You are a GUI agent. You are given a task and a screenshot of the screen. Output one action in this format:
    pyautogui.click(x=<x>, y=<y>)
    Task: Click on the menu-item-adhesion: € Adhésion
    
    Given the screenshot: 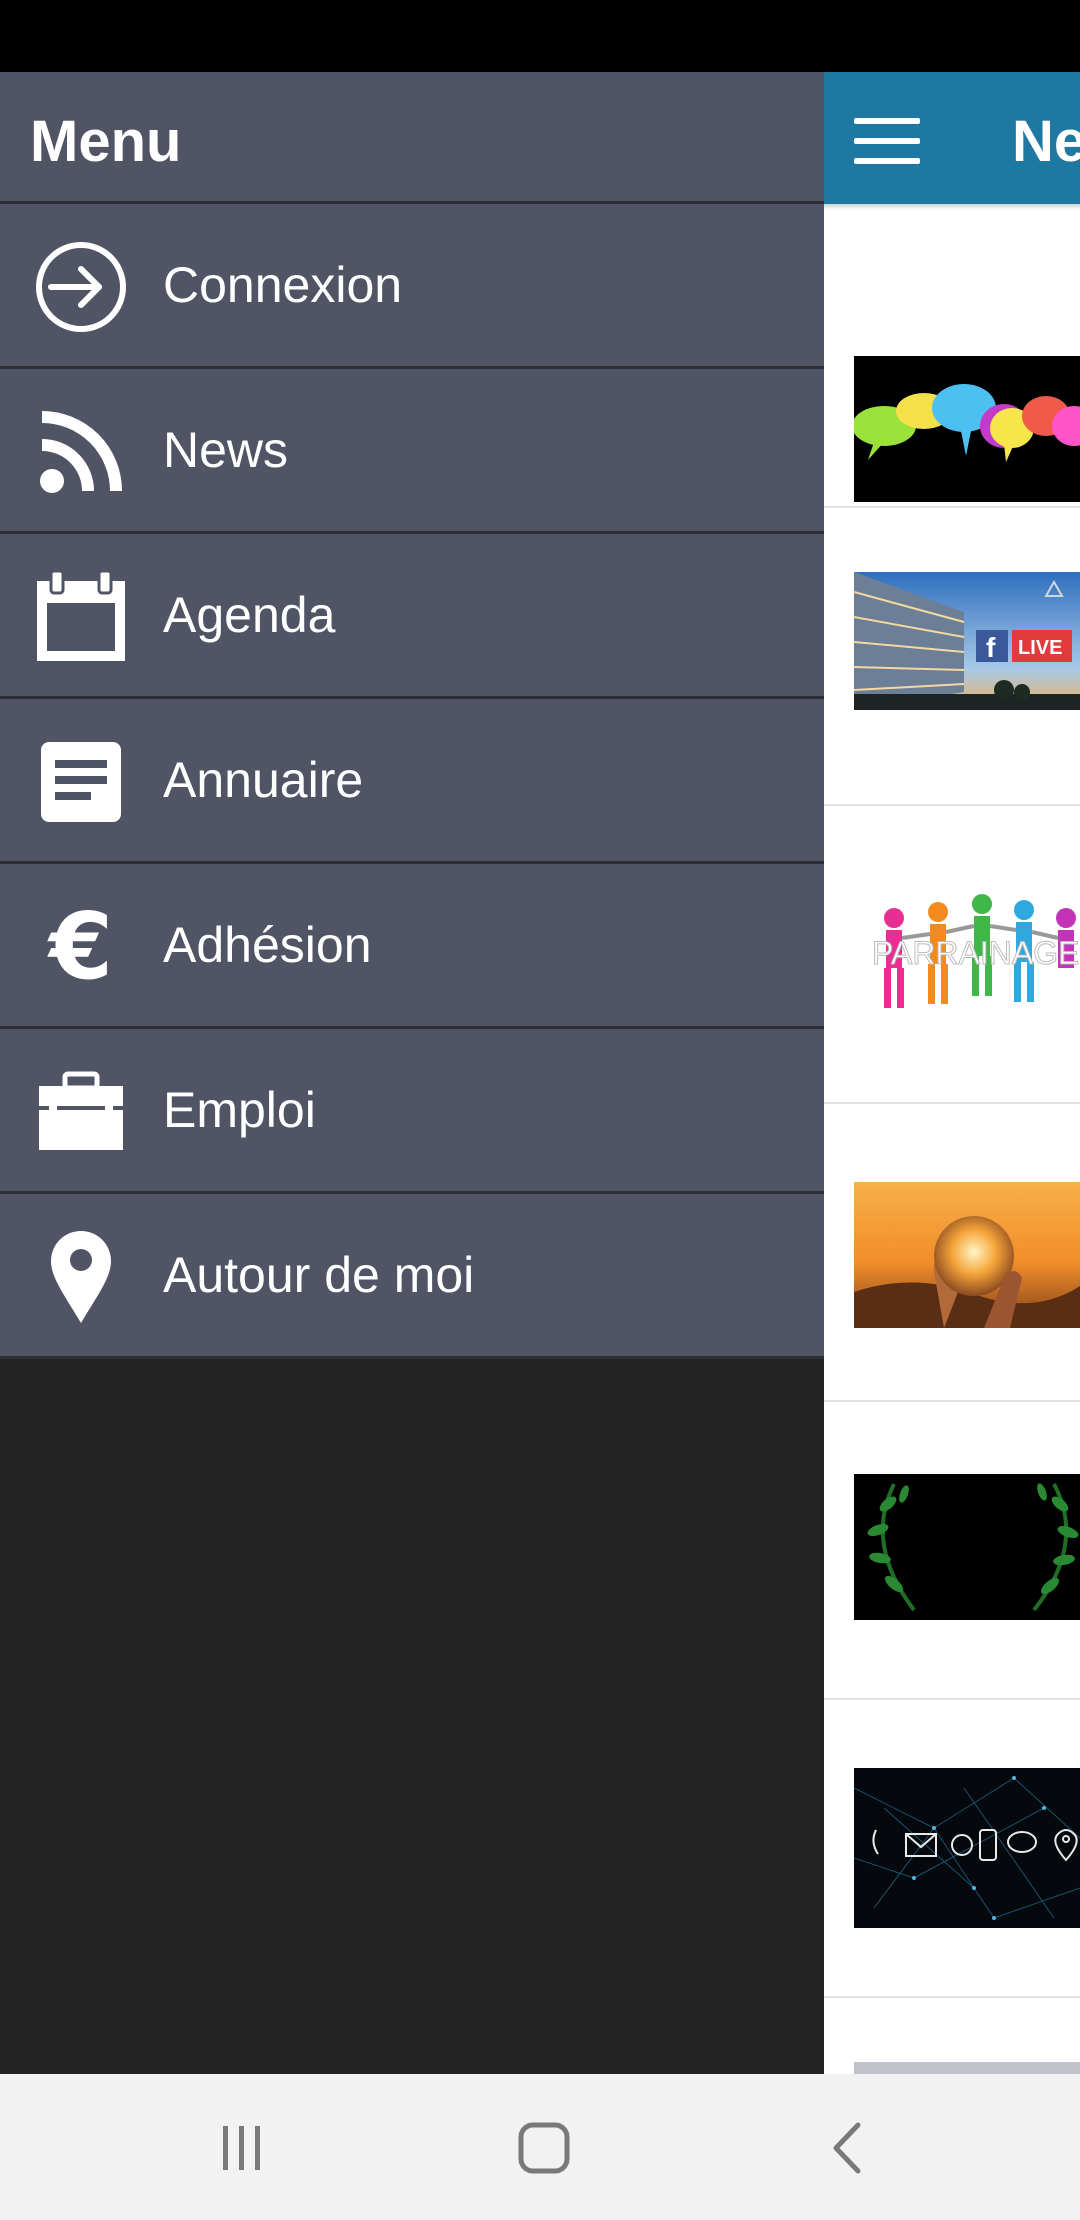 What is the action you would take?
    pyautogui.click(x=412, y=946)
    